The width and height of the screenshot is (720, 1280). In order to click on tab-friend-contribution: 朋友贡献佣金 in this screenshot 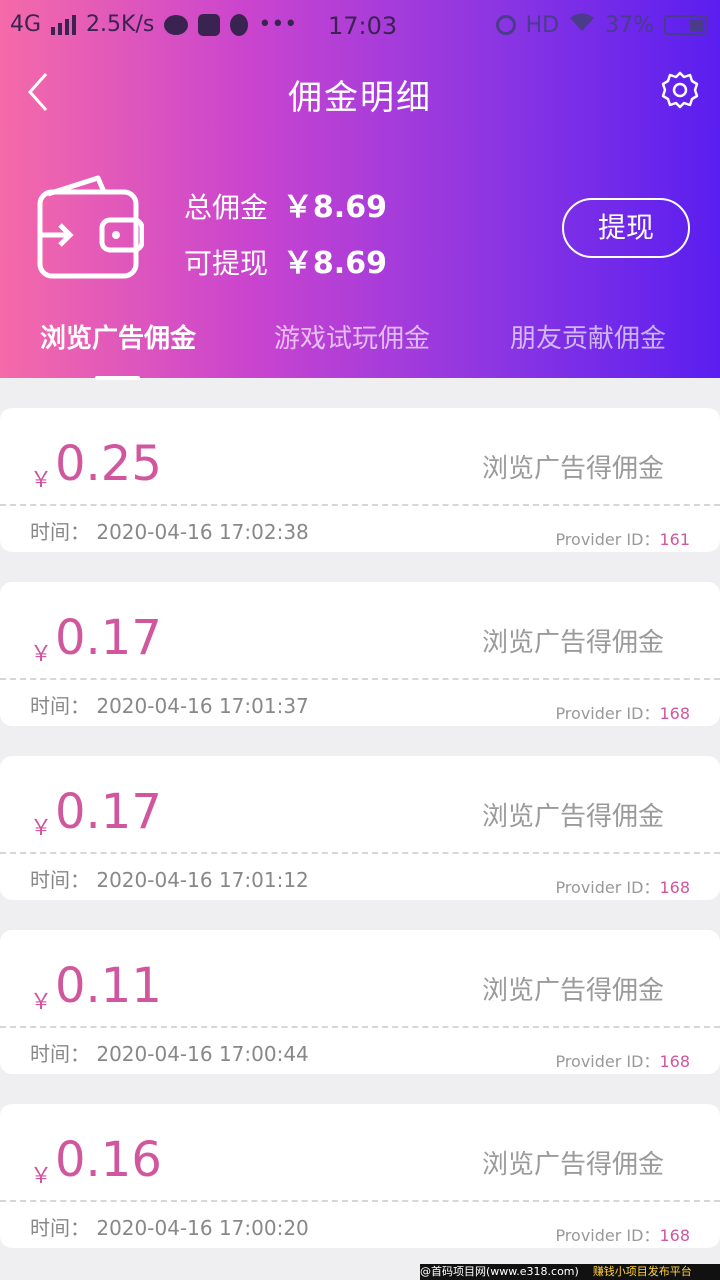, I will do `click(588, 336)`.